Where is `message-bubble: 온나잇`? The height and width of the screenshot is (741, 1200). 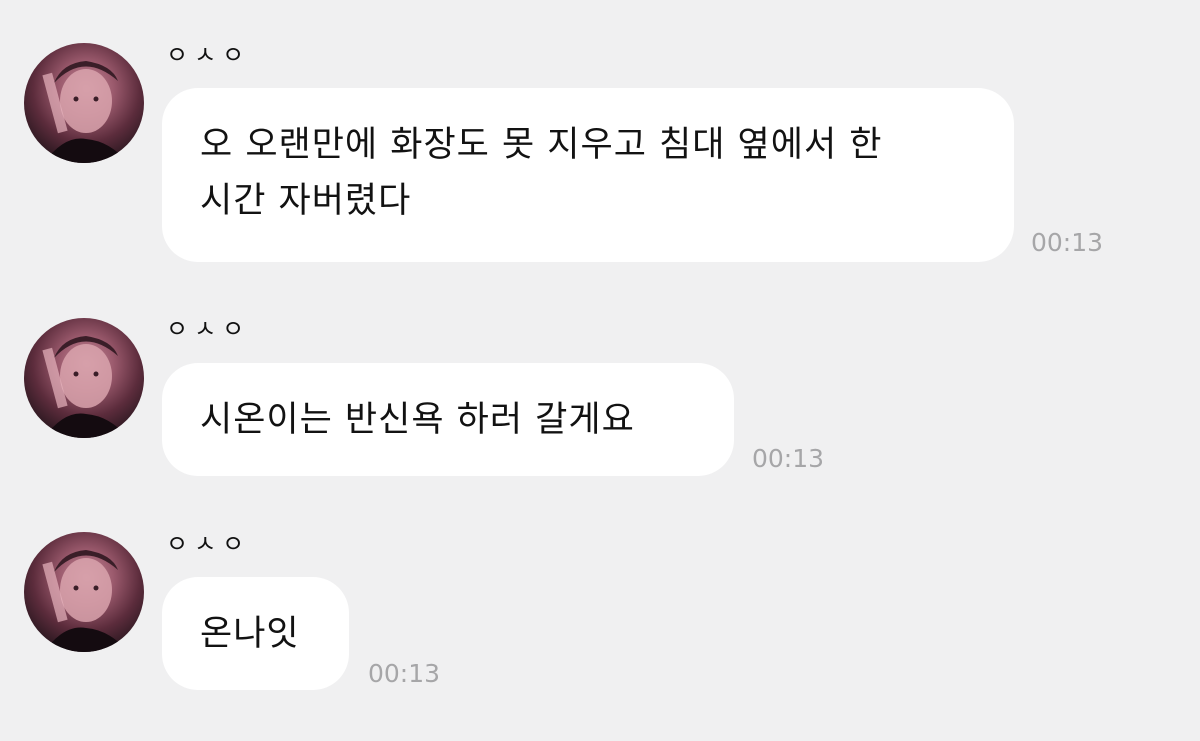 message-bubble: 온나잇 is located at coordinates (255, 633).